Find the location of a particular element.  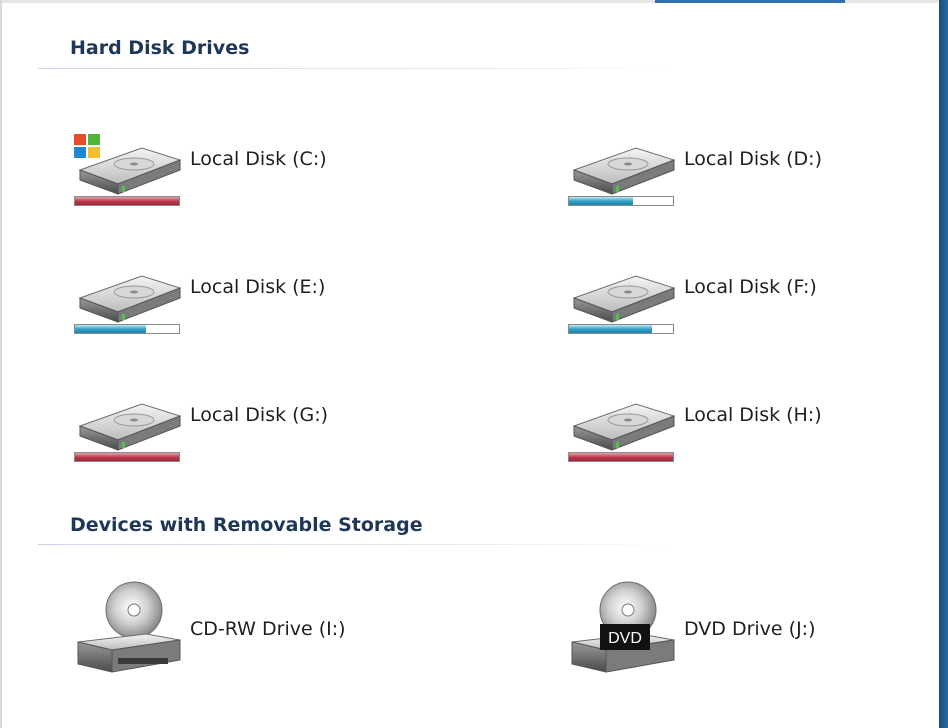

drive-label: DVD Drive (J:) is located at coordinates (750, 629).